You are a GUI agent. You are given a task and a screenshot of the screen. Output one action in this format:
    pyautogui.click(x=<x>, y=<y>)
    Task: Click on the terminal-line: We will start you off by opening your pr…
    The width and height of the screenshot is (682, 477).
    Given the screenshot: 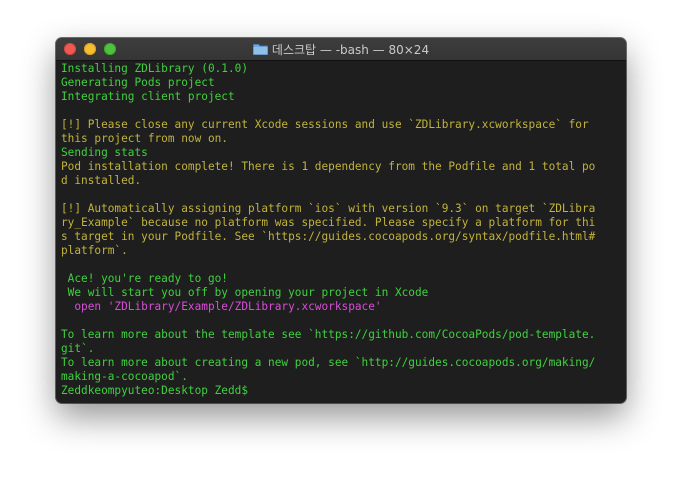 What is the action you would take?
    pyautogui.click(x=245, y=292)
    